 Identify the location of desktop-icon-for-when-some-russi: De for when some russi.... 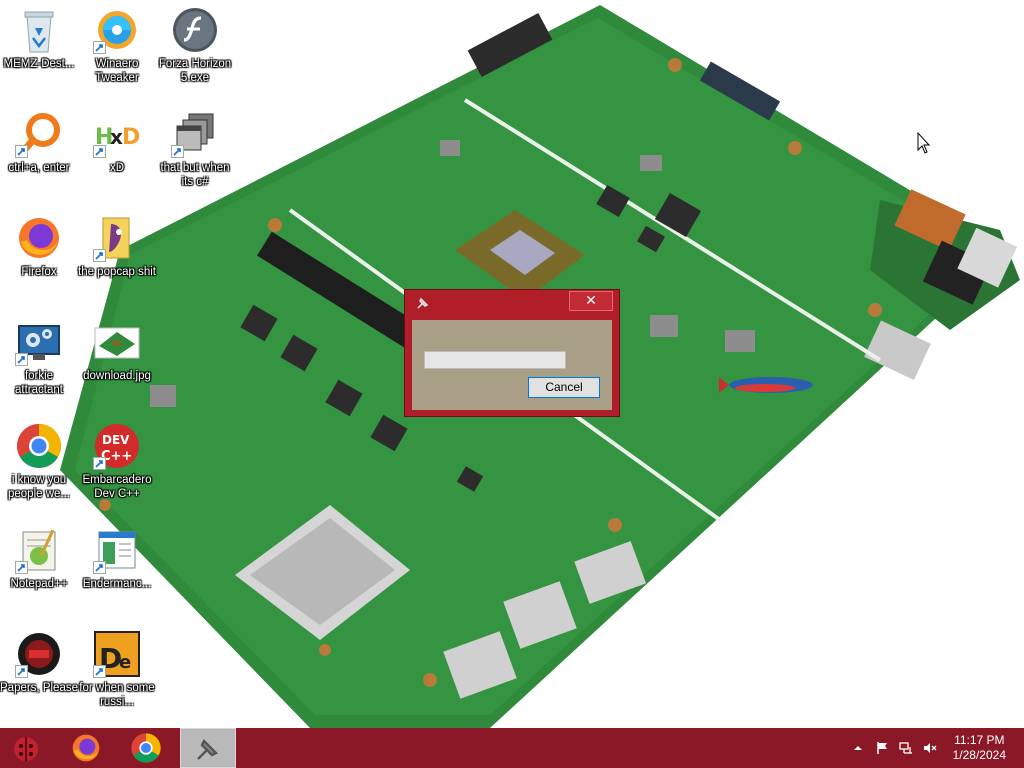
(117, 669).